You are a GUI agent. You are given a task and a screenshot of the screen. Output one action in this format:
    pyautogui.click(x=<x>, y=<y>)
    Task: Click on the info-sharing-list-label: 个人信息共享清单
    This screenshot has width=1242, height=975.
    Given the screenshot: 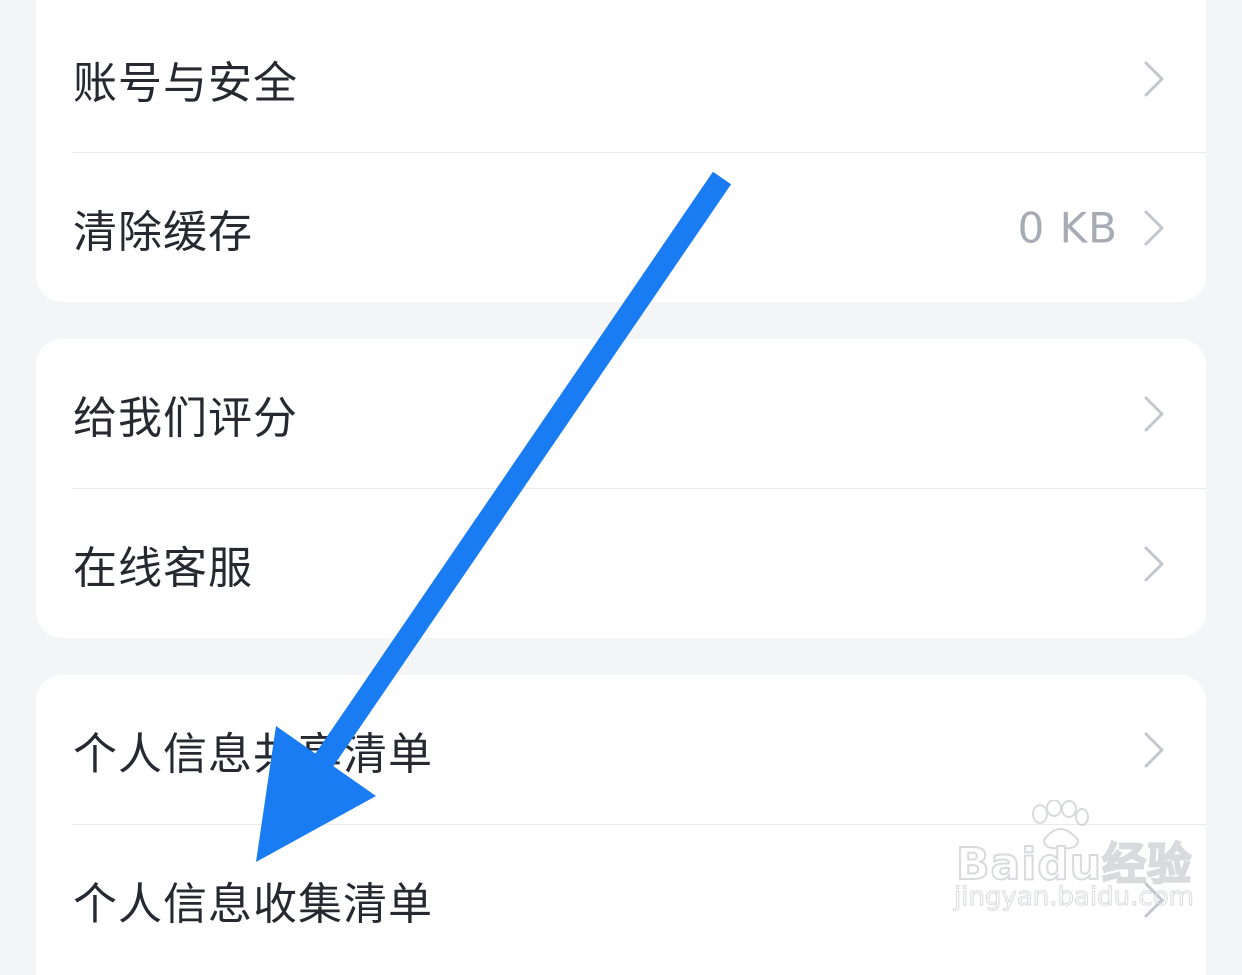 What is the action you would take?
    pyautogui.click(x=253, y=754)
    